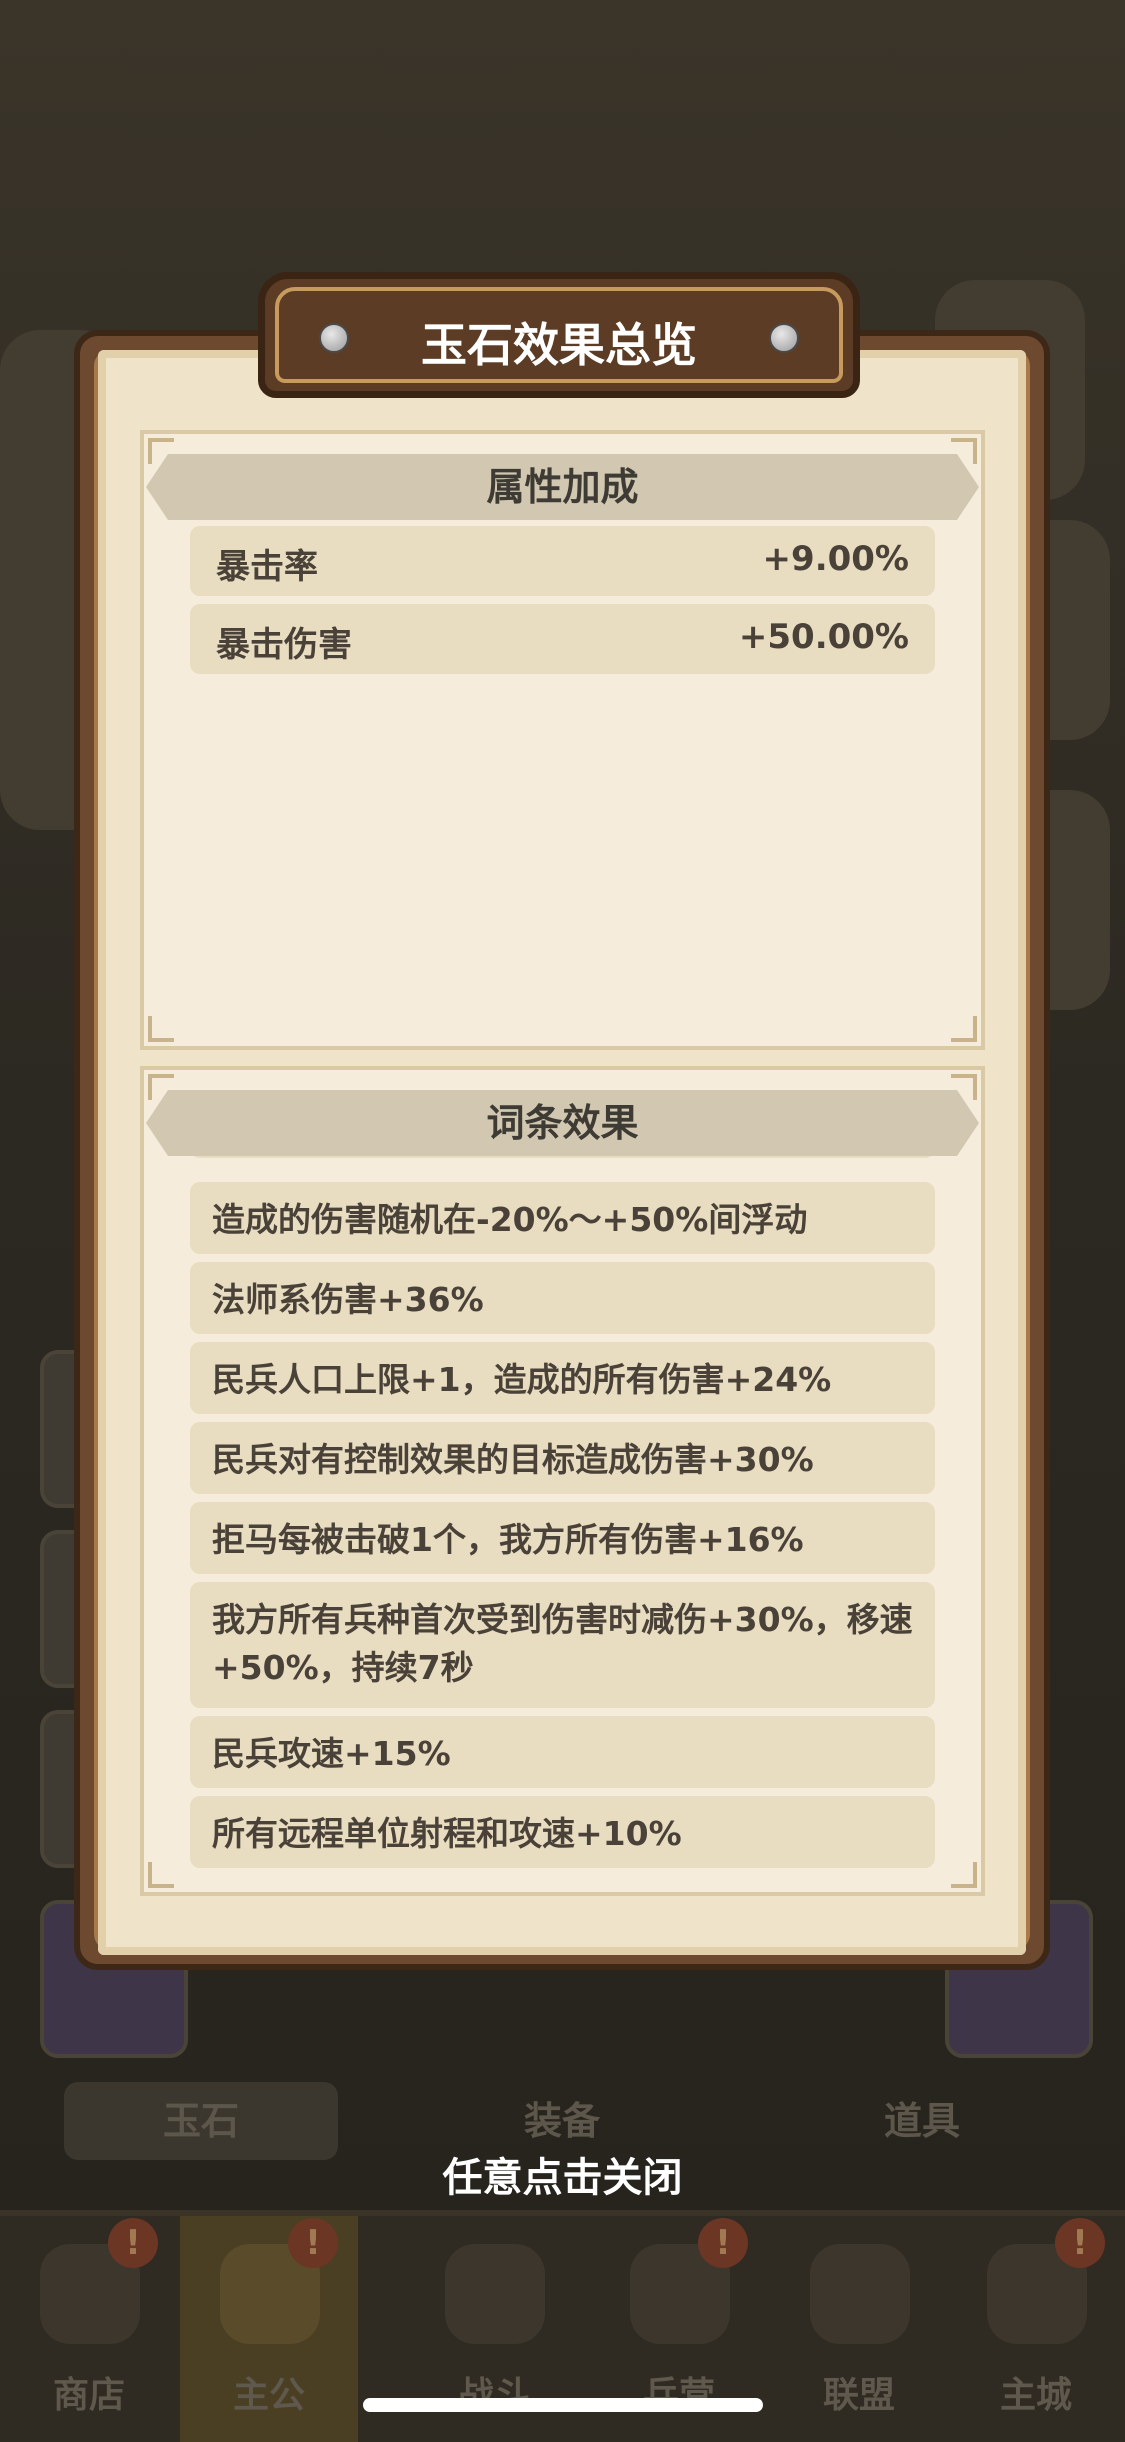  What do you see at coordinates (88, 2395) in the screenshot?
I see `nav-label: 商店` at bounding box center [88, 2395].